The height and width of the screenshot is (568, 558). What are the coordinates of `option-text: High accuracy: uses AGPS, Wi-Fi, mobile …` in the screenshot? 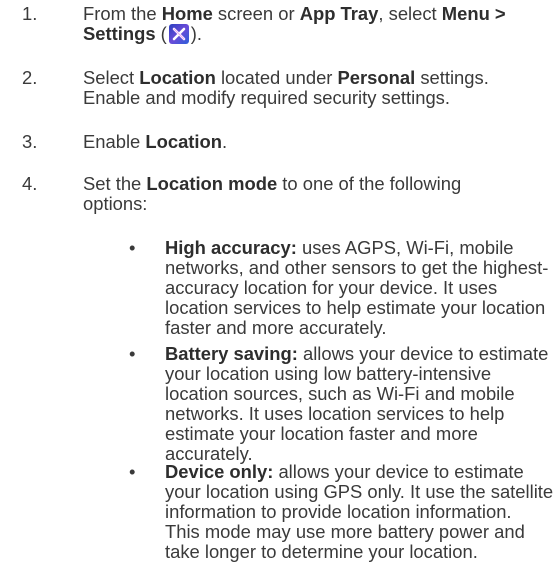 It's located at (357, 287).